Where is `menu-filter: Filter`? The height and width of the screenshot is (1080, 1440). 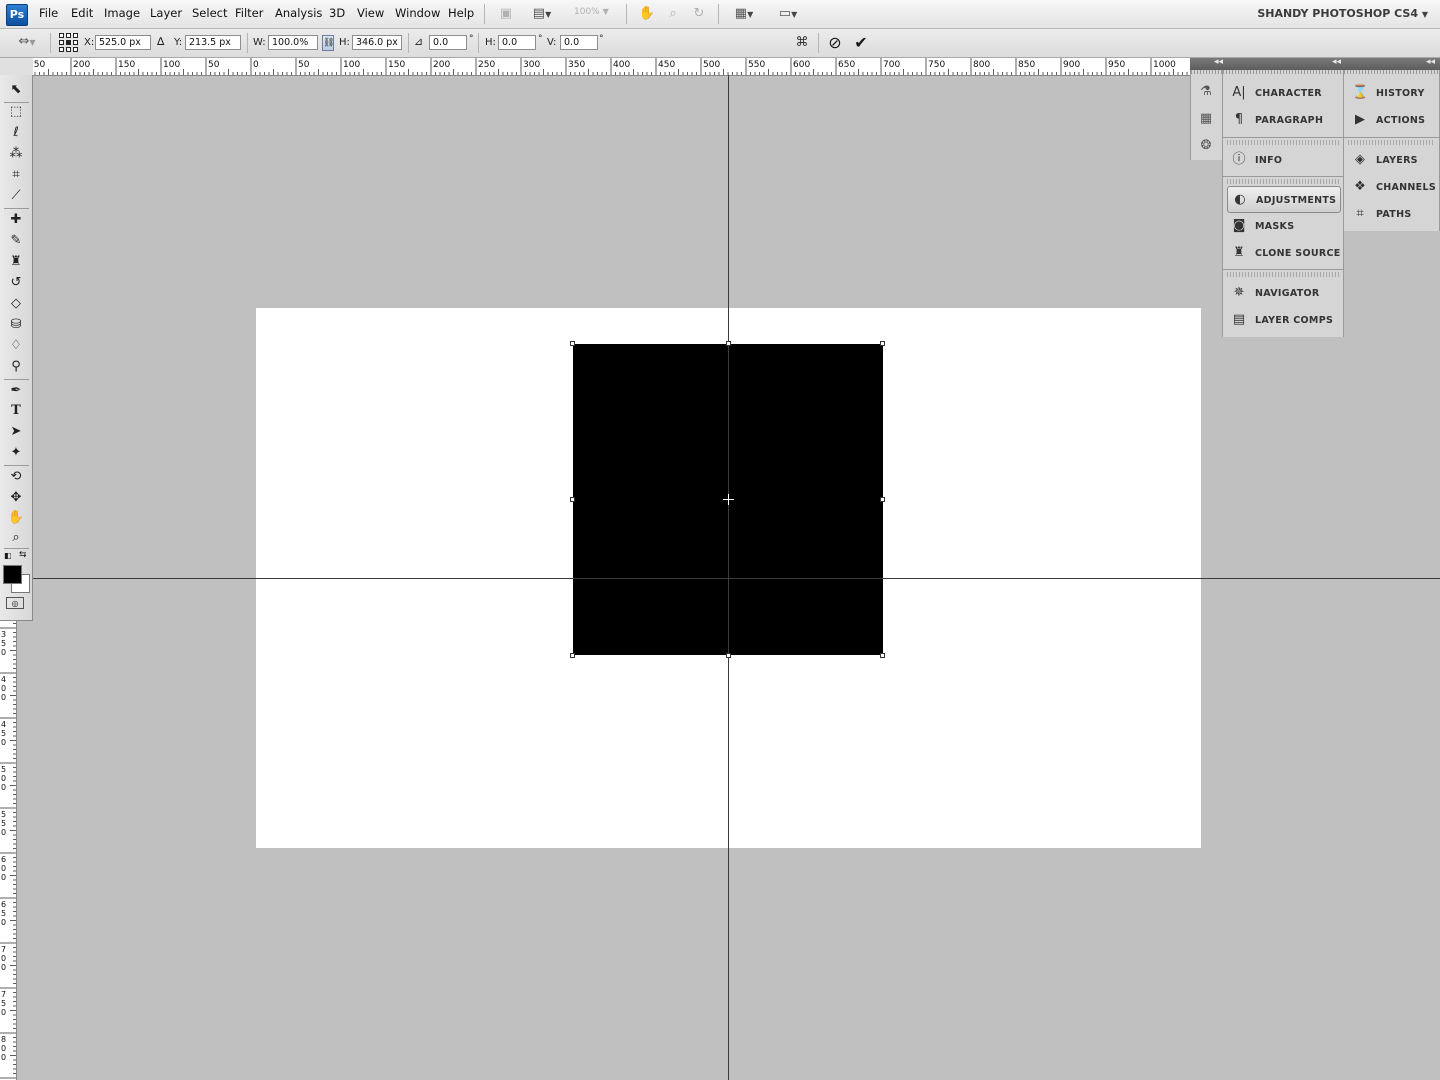
menu-filter: Filter is located at coordinates (249, 13).